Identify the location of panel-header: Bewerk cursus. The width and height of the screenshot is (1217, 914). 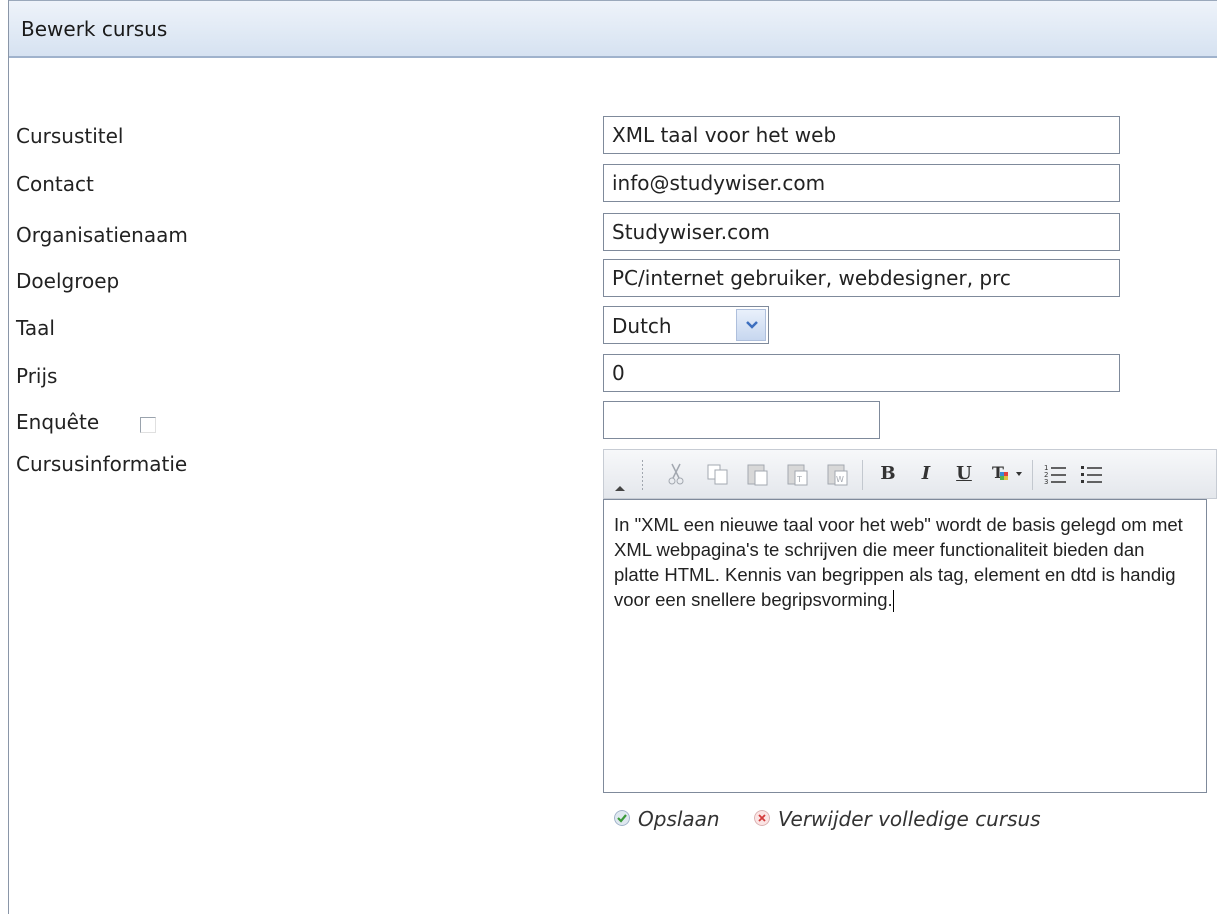
(613, 29).